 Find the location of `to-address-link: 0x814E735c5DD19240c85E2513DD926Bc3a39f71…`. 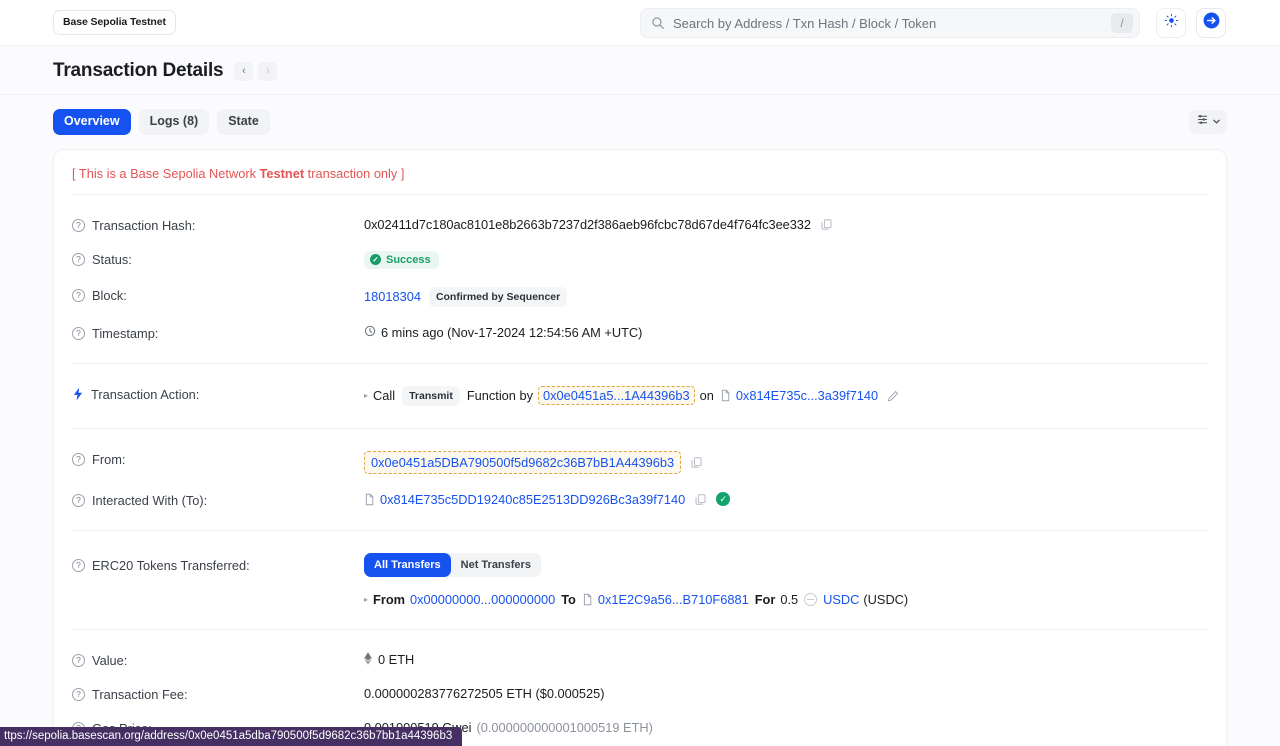

to-address-link: 0x814E735c5DD19240c85E2513DD926Bc3a39f71… is located at coordinates (532, 499).